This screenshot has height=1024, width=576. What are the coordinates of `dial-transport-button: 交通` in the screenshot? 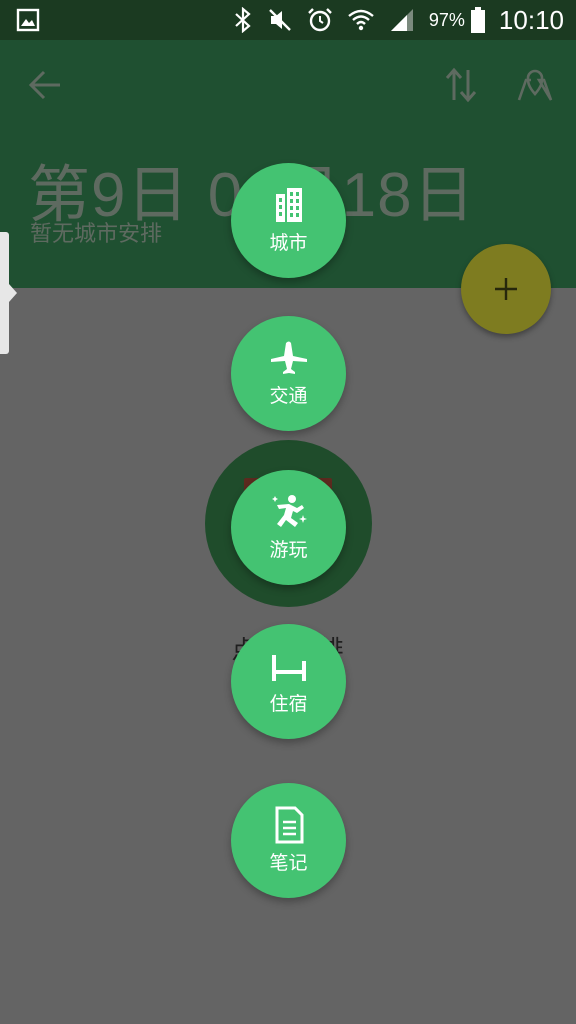 It's located at (288, 373).